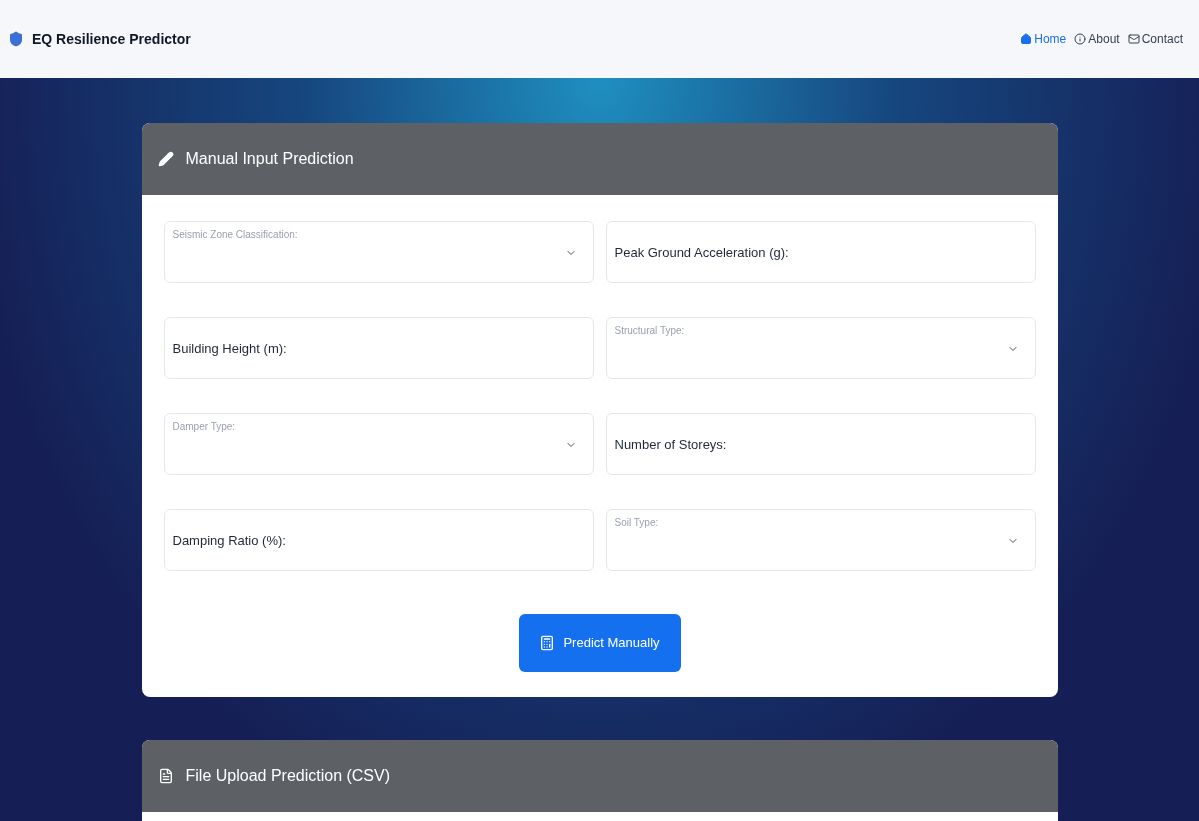  What do you see at coordinates (649, 332) in the screenshot?
I see `field-label: Structural Type:` at bounding box center [649, 332].